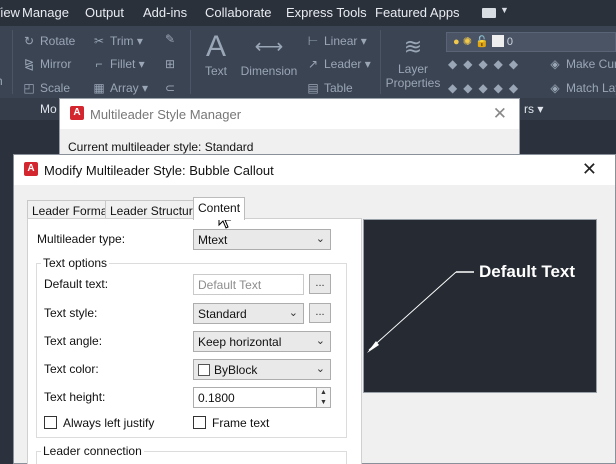 Image resolution: width=616 pixels, height=464 pixels. Describe the element at coordinates (467, 42) in the screenshot. I see `sun-icon: ✺` at that location.